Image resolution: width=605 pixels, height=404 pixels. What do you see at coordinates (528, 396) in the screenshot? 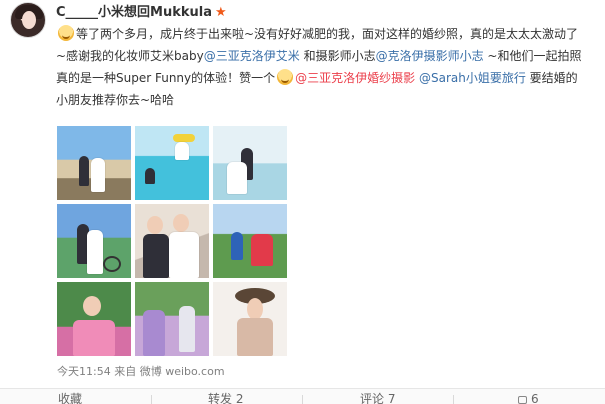
I see `like-button: 6` at bounding box center [528, 396].